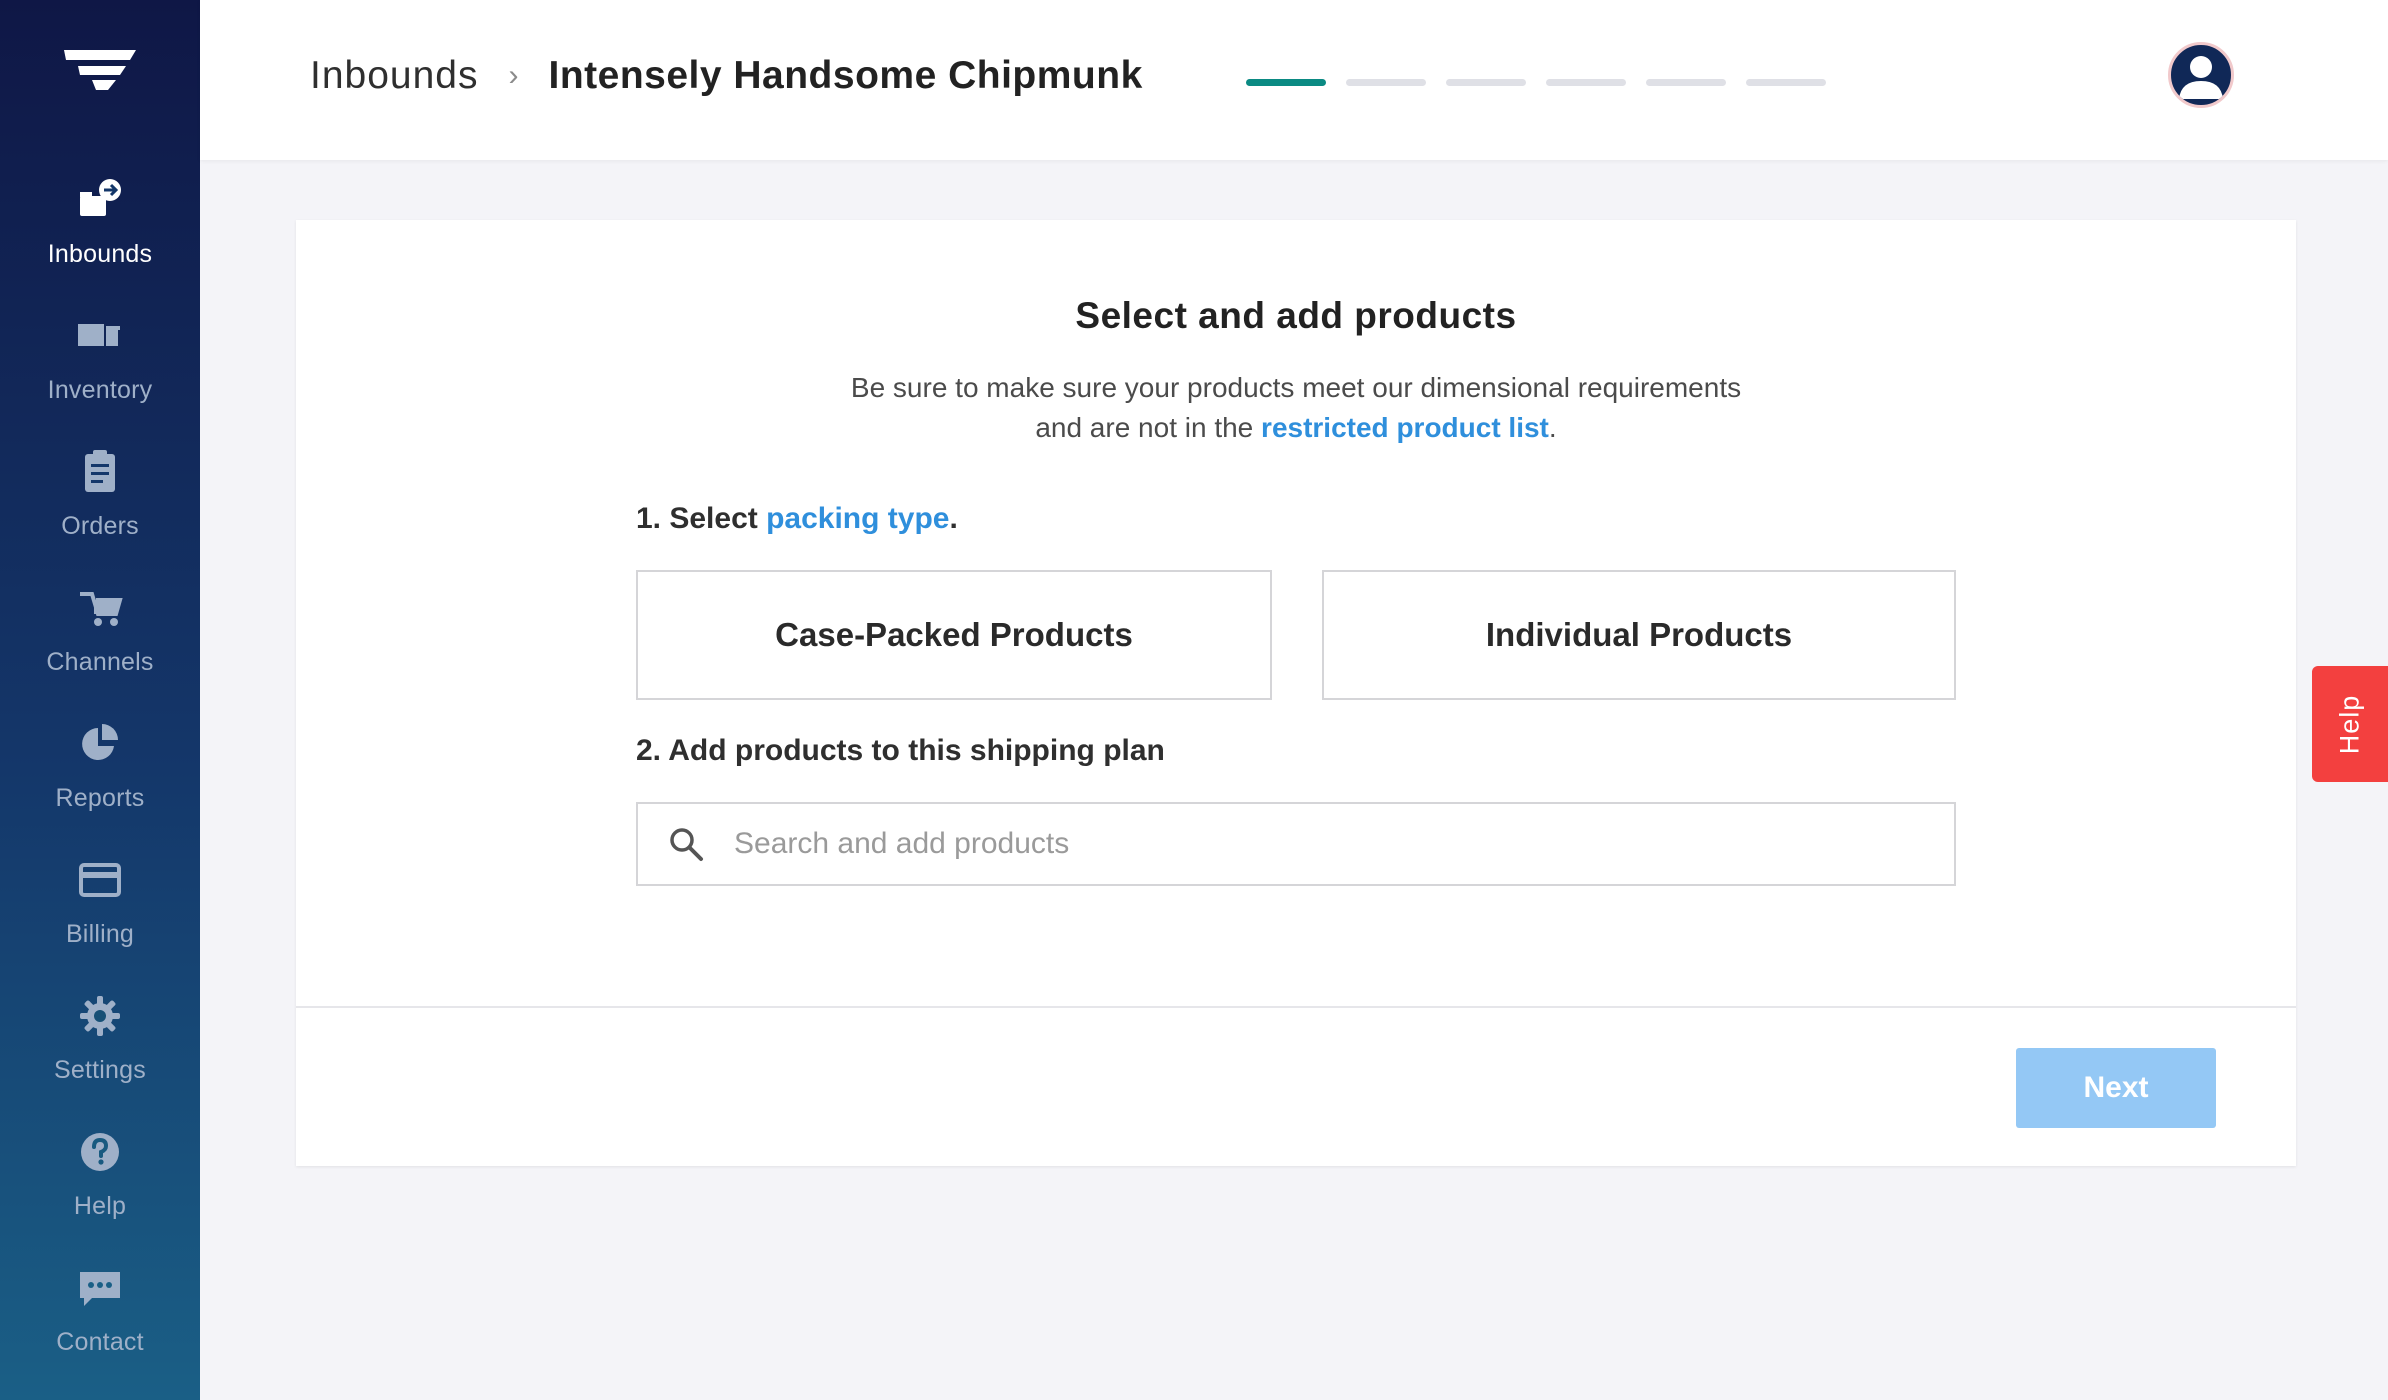 The width and height of the screenshot is (2388, 1400). I want to click on step-1-label: 1. Select packing type., so click(797, 519).